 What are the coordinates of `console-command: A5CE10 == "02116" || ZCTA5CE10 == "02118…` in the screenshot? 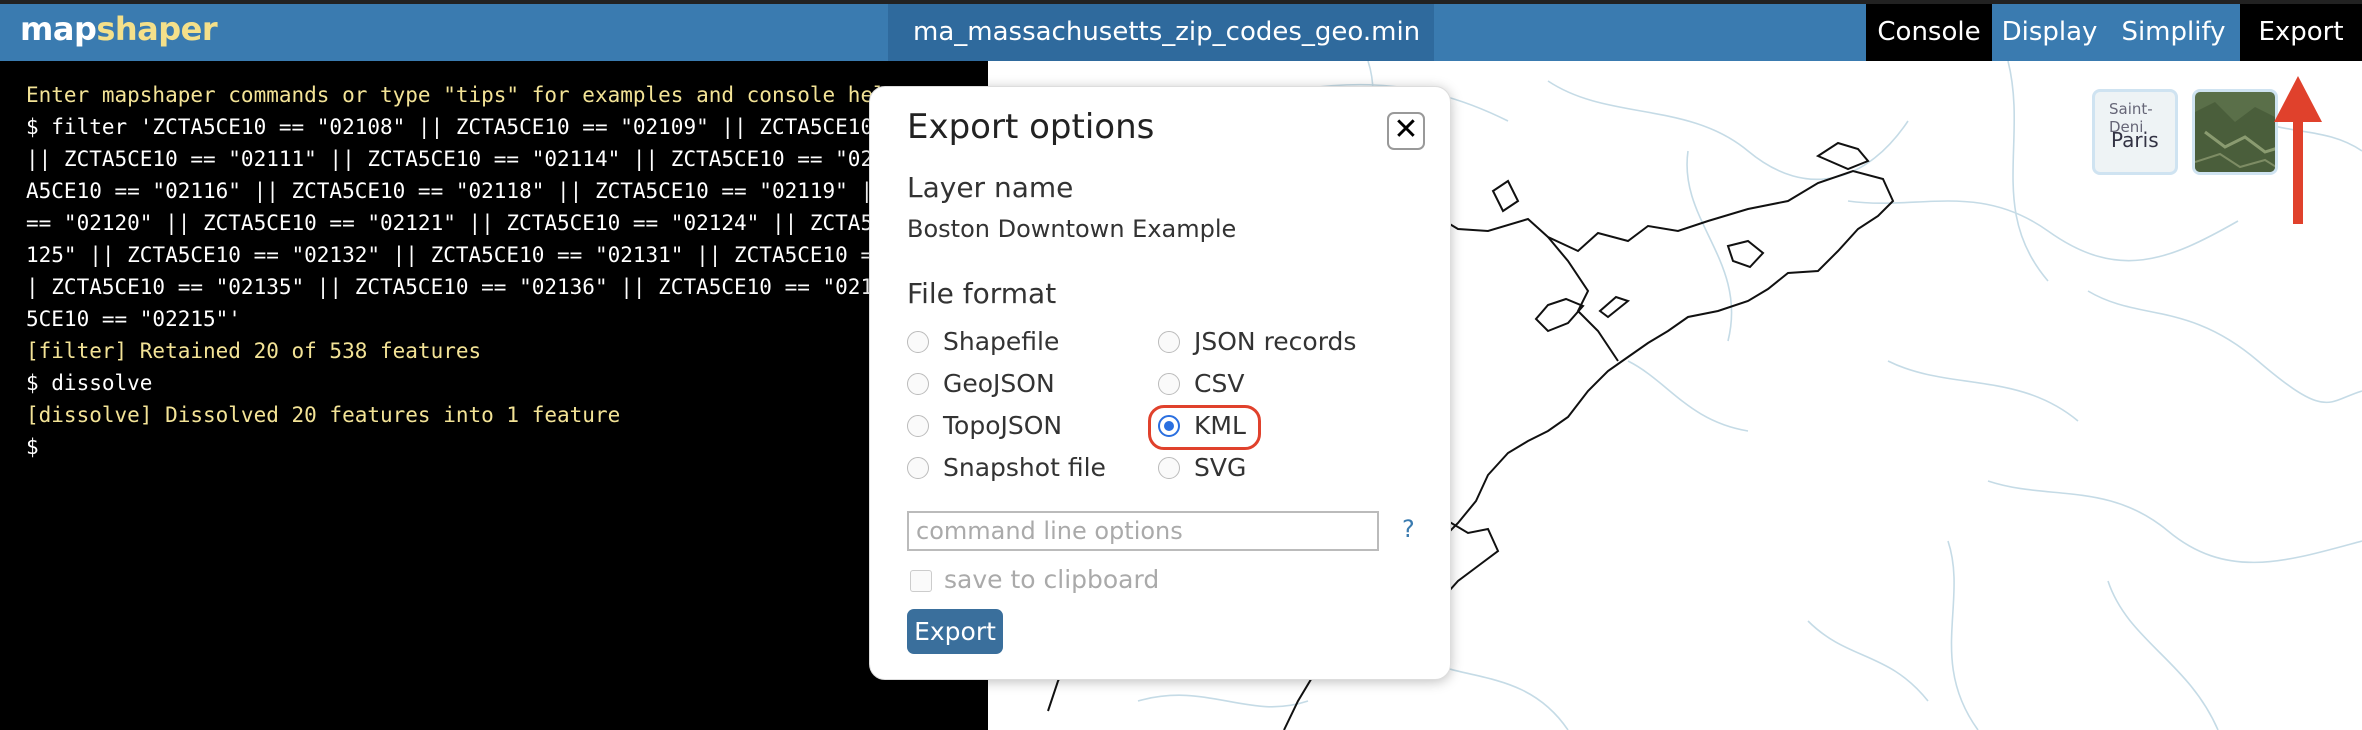 It's located at (507, 191).